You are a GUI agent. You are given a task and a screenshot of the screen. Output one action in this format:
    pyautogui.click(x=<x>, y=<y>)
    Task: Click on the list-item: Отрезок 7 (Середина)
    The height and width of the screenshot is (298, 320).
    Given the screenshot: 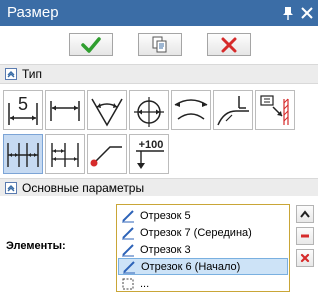 What is the action you would take?
    pyautogui.click(x=203, y=232)
    